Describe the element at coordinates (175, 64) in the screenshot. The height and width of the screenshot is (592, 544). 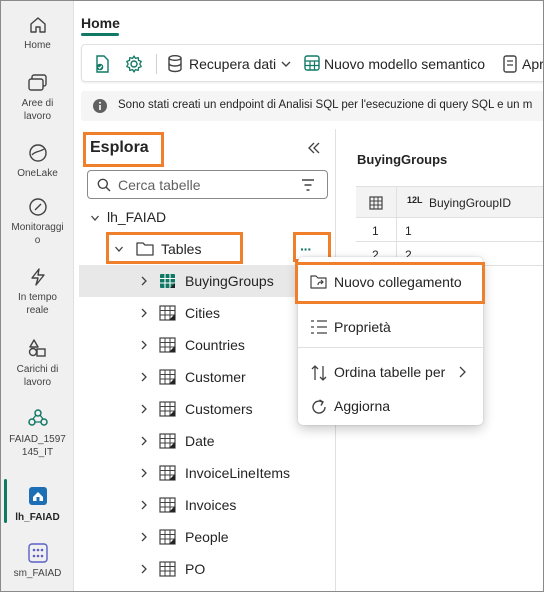
I see `database-icon` at that location.